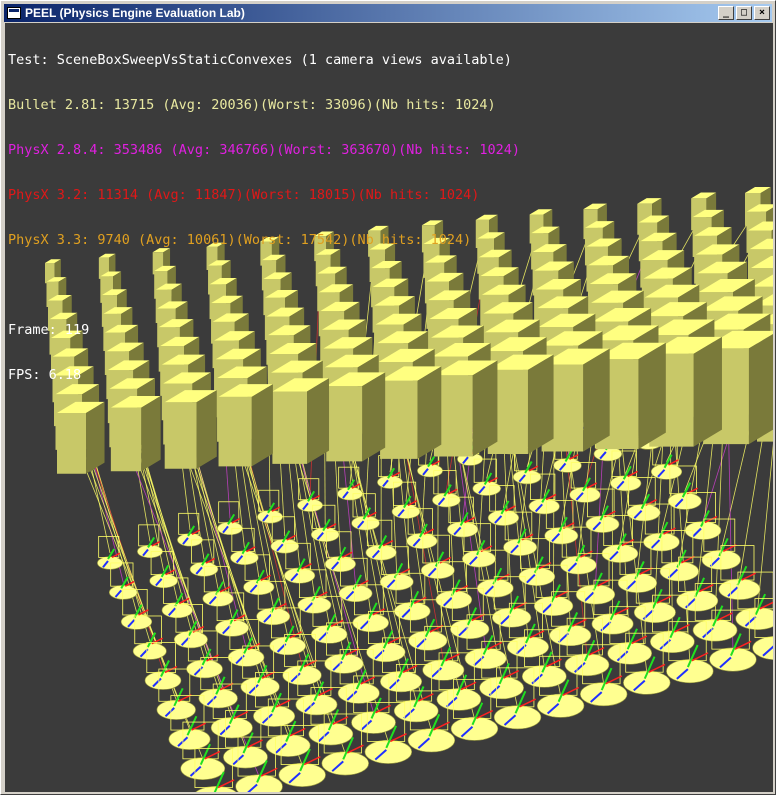 The width and height of the screenshot is (776, 795). What do you see at coordinates (264, 285) in the screenshot?
I see `hud-spacer` at bounding box center [264, 285].